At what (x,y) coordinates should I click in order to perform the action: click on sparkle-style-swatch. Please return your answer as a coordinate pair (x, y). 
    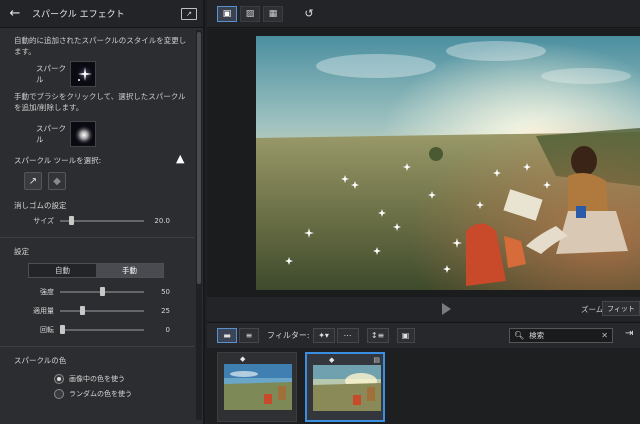
    Looking at the image, I should click on (83, 74).